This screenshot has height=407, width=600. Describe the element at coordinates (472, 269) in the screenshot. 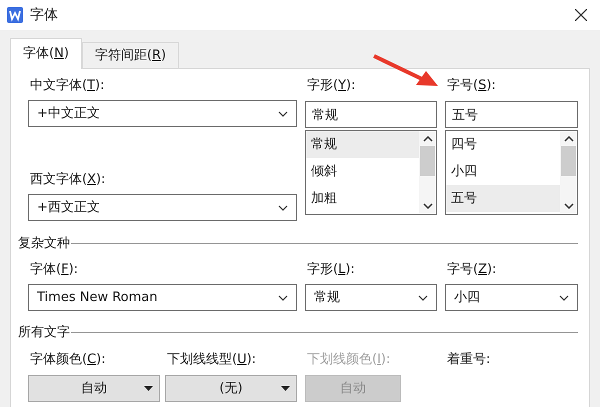

I see `field-label: 字号(Z):` at that location.